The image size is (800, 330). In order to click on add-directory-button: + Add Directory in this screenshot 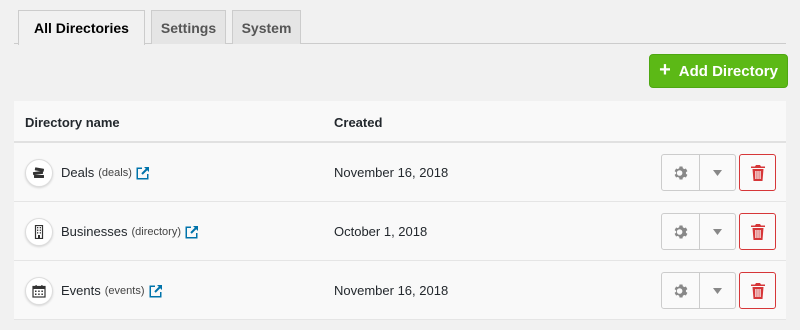, I will do `click(718, 71)`.